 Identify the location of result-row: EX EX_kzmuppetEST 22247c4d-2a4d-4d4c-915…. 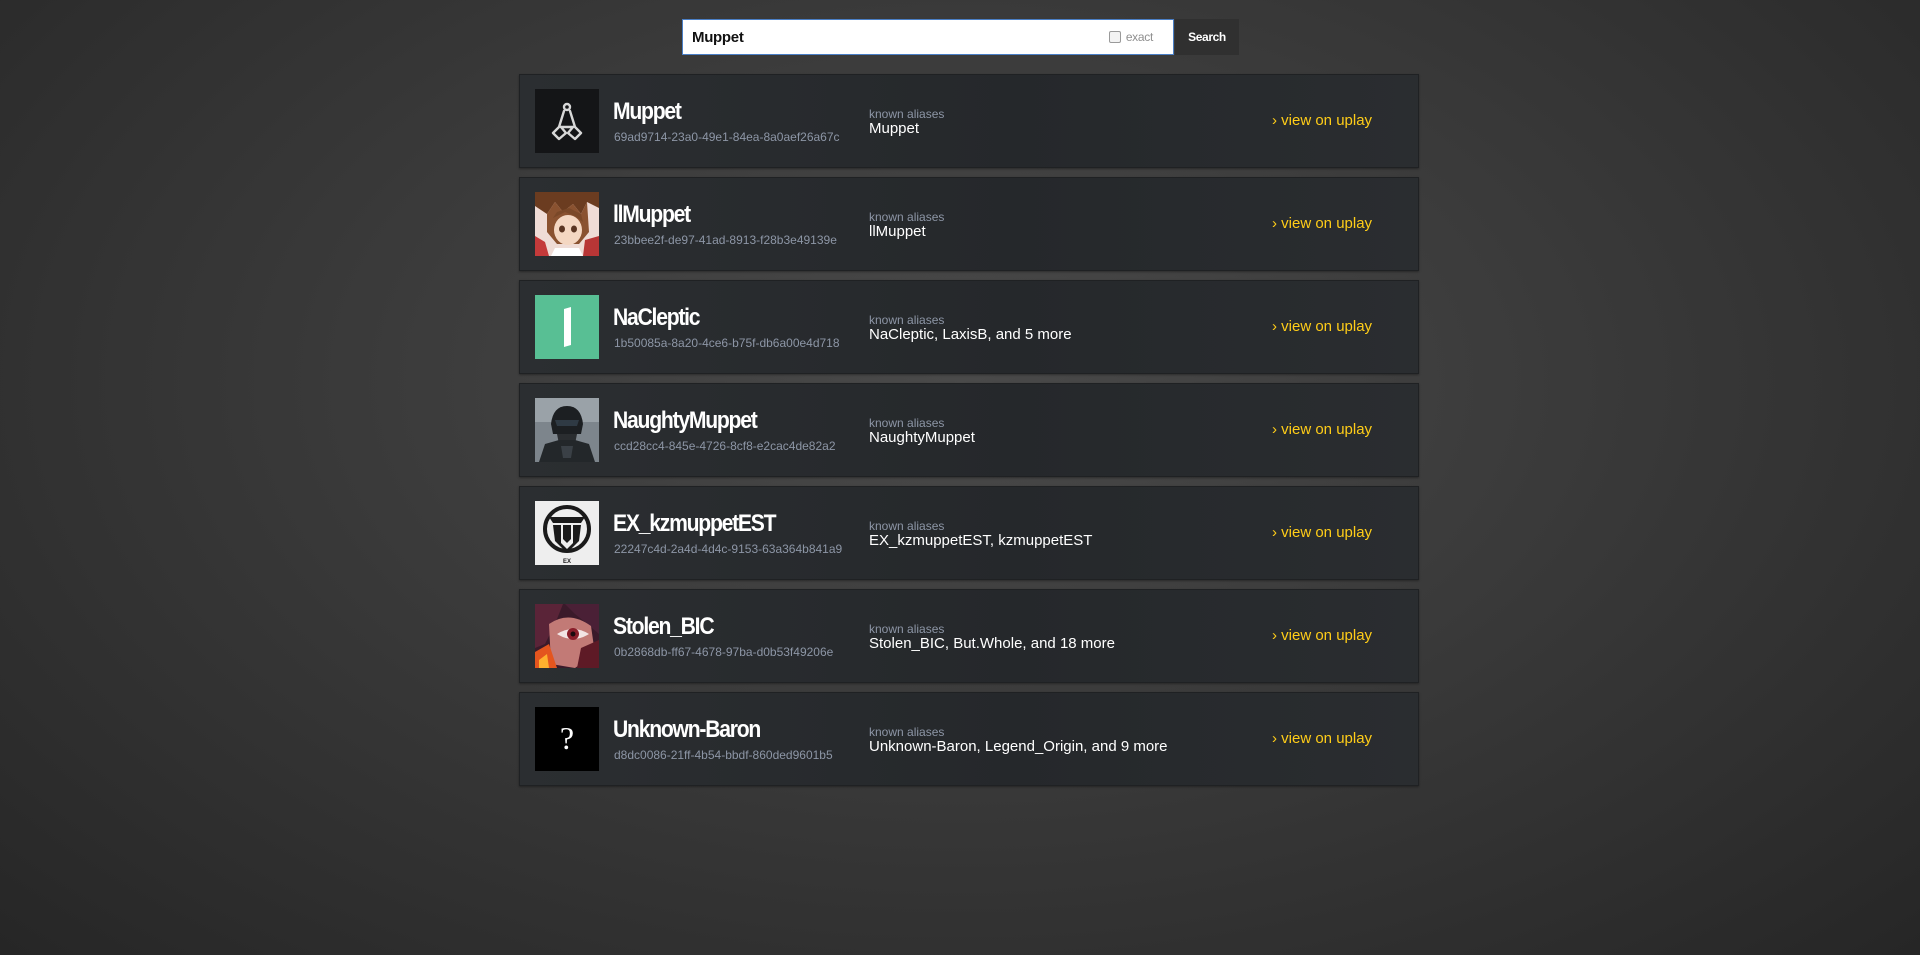
(969, 533).